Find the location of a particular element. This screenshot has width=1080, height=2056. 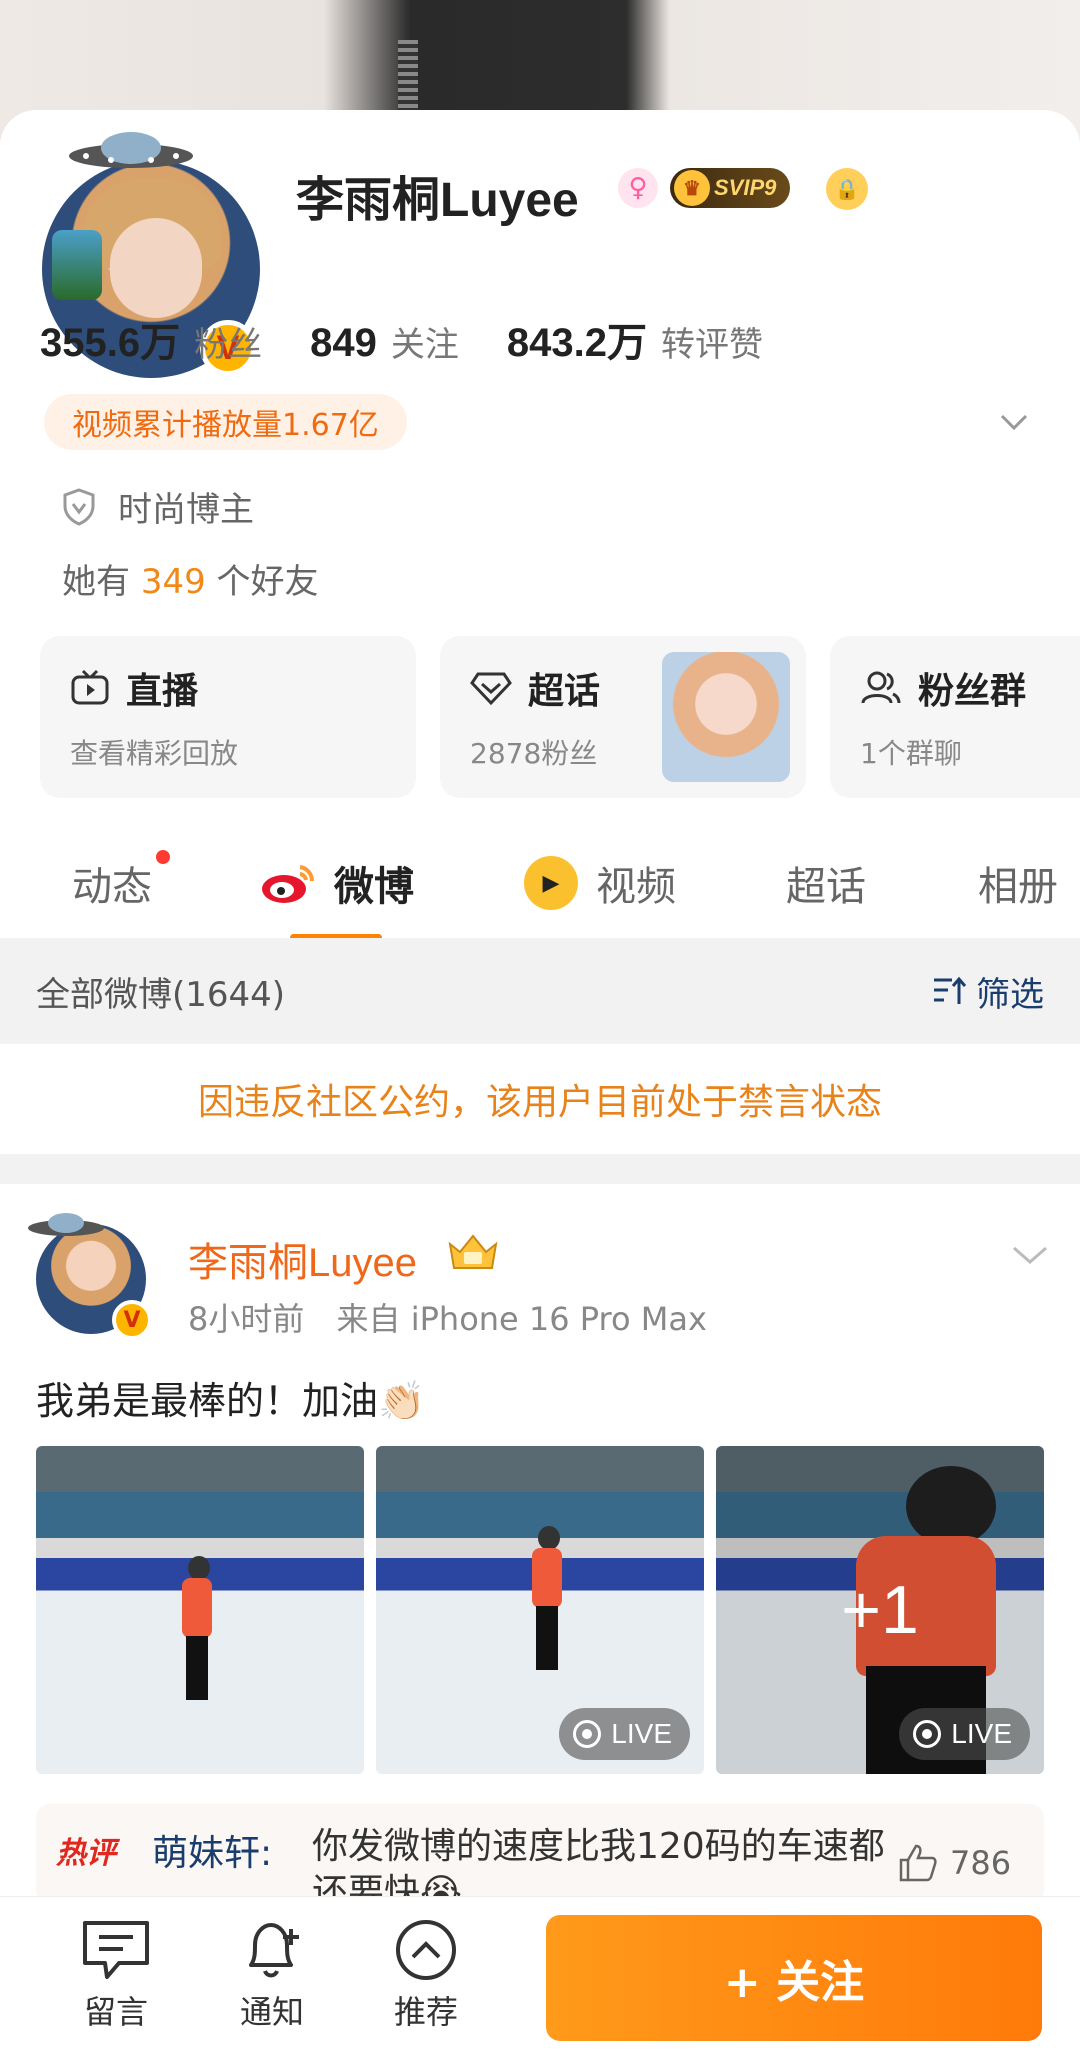

shield-icon is located at coordinates (79, 506).